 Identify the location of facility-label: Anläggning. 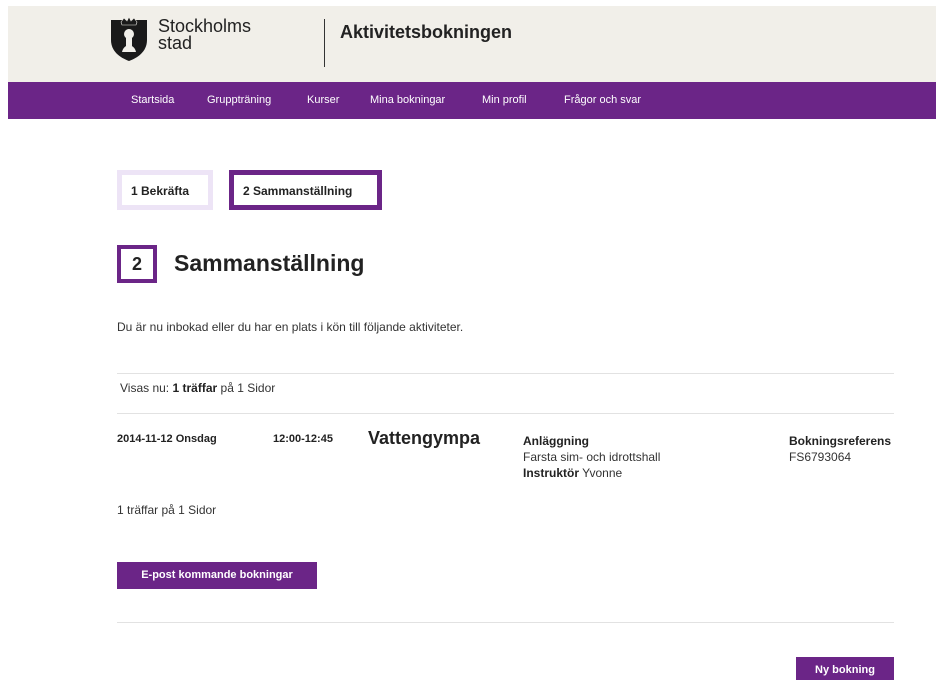
(556, 441).